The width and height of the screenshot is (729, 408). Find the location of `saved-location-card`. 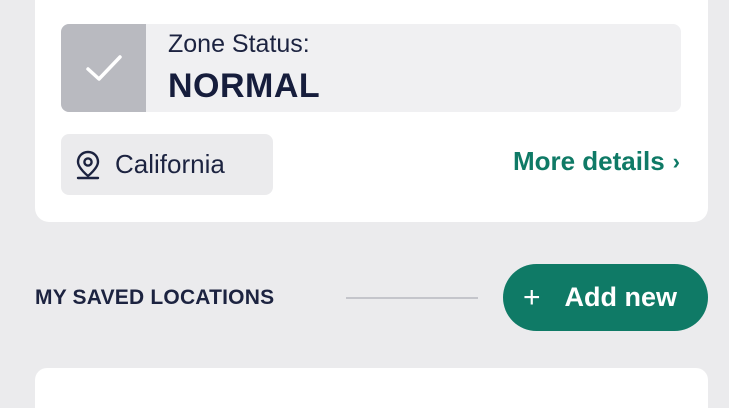

saved-location-card is located at coordinates (371, 388).